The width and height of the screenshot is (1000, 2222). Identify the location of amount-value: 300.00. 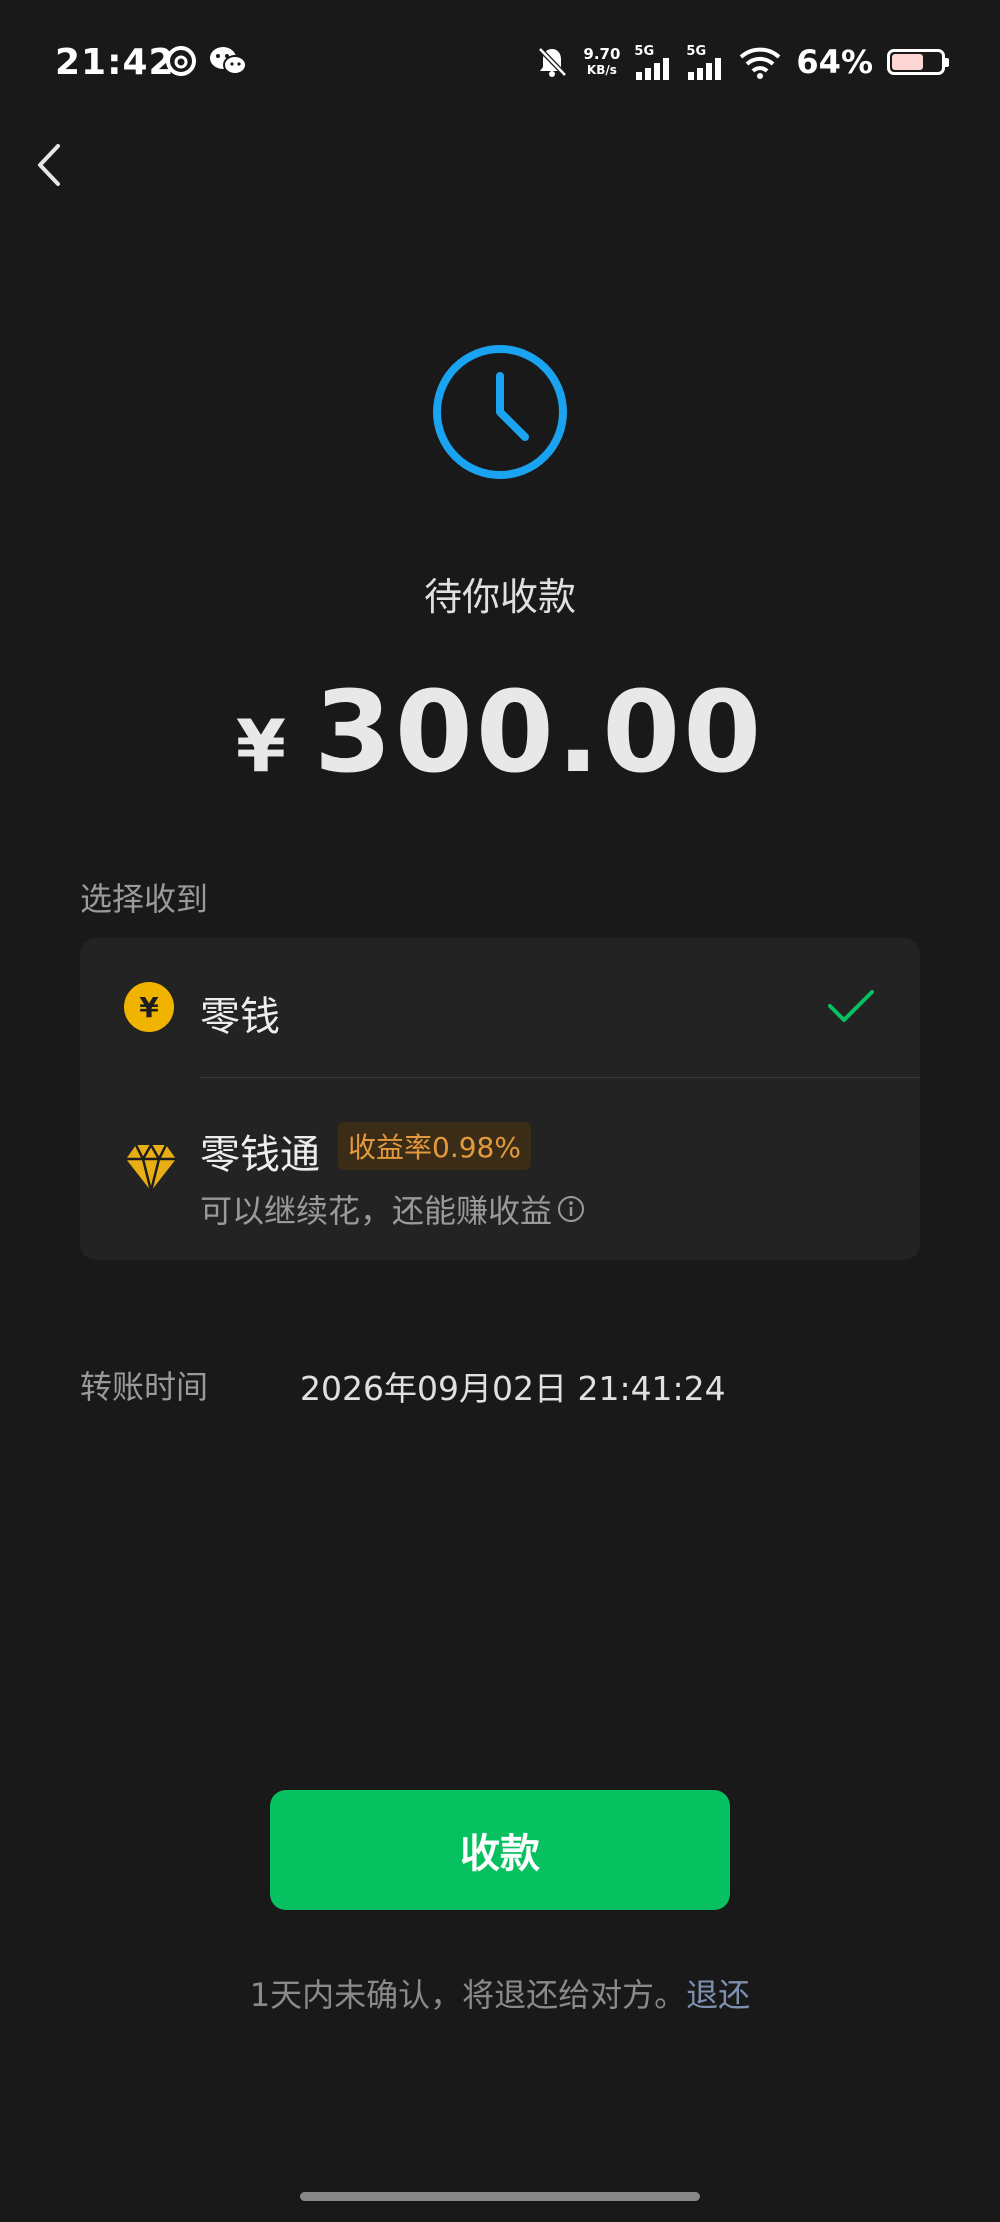
(539, 733).